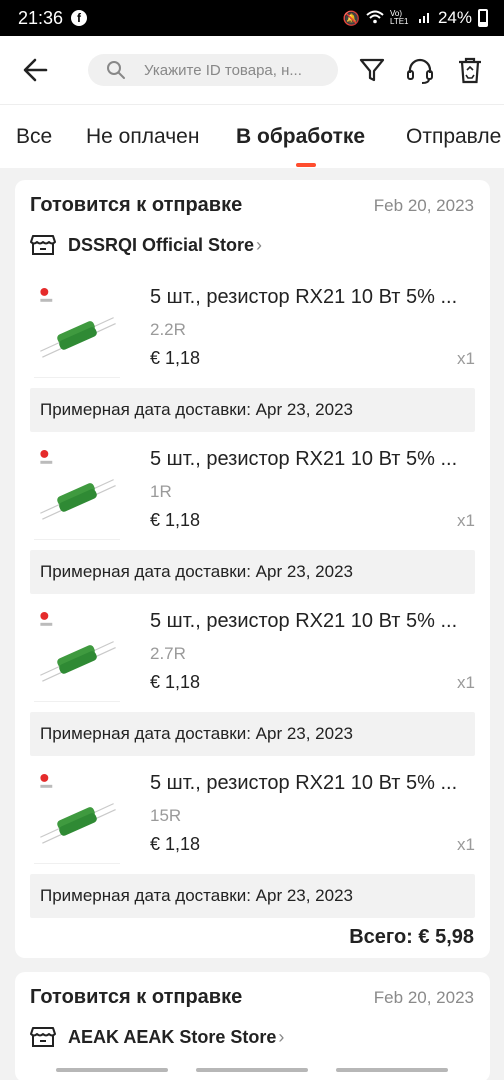 The height and width of the screenshot is (1080, 504). Describe the element at coordinates (470, 70) in the screenshot. I see `recycle-bin-icon` at that location.